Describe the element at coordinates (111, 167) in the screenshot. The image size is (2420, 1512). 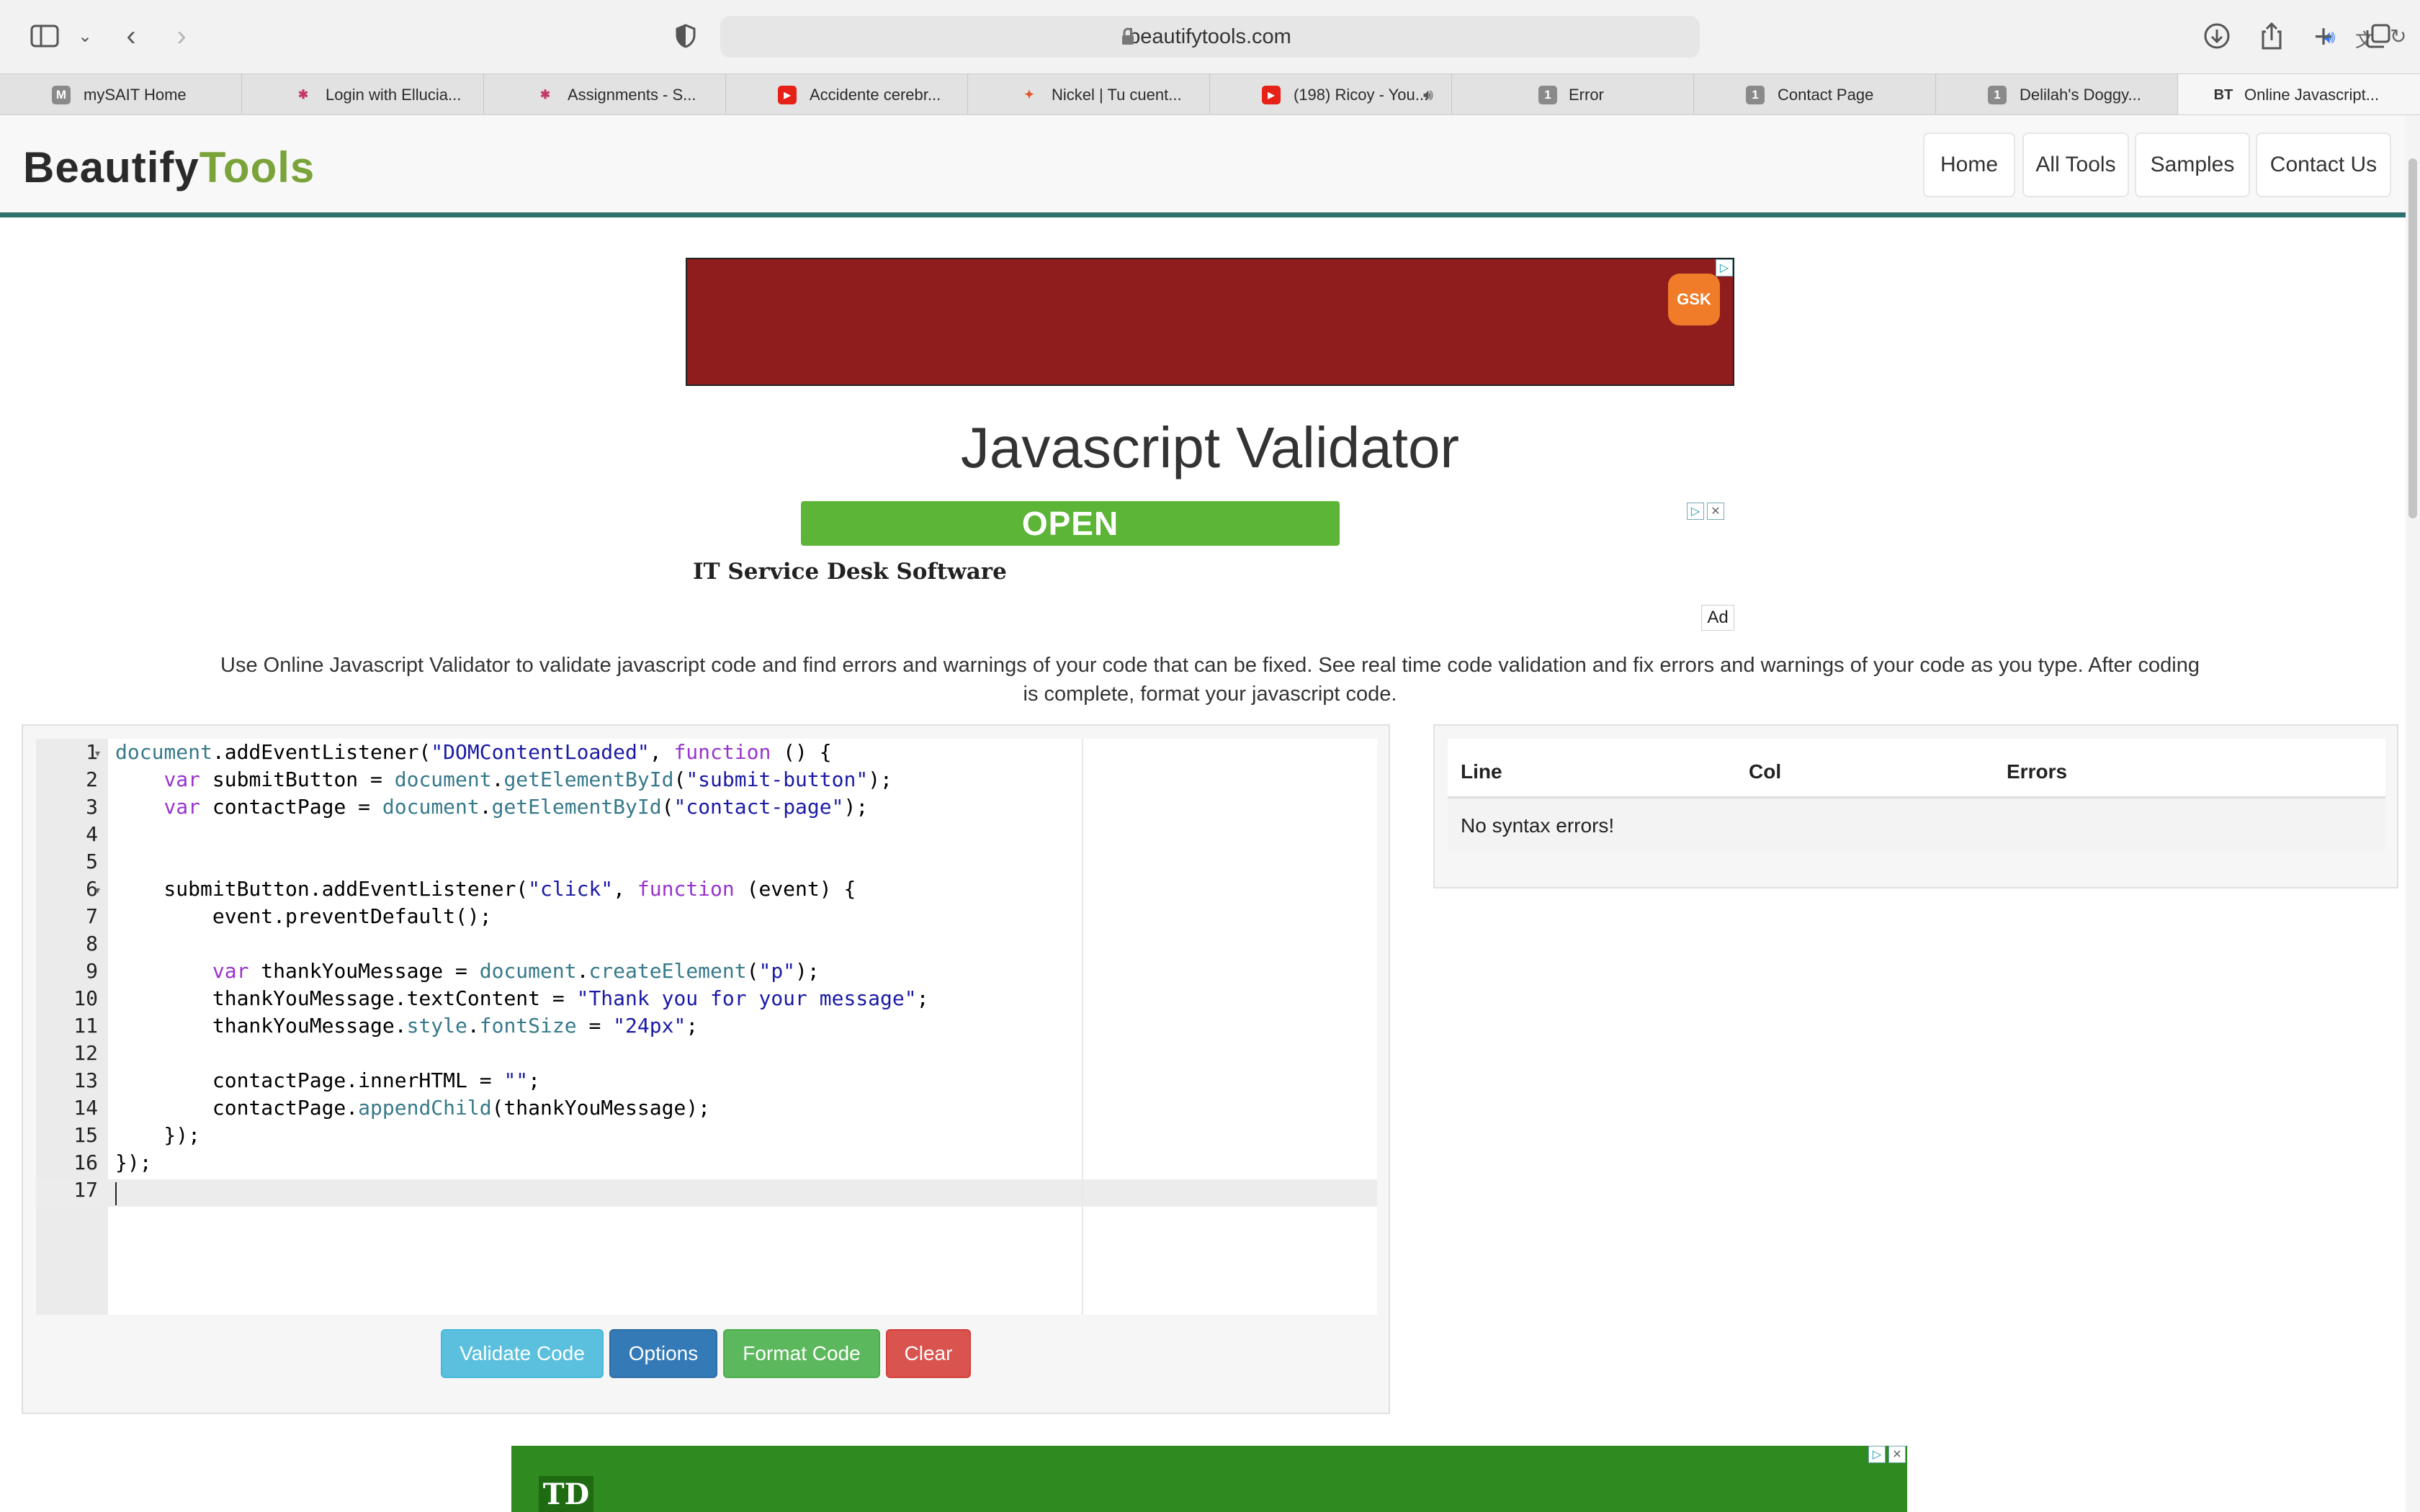
I see `logo-text-beautify: Beautify` at that location.